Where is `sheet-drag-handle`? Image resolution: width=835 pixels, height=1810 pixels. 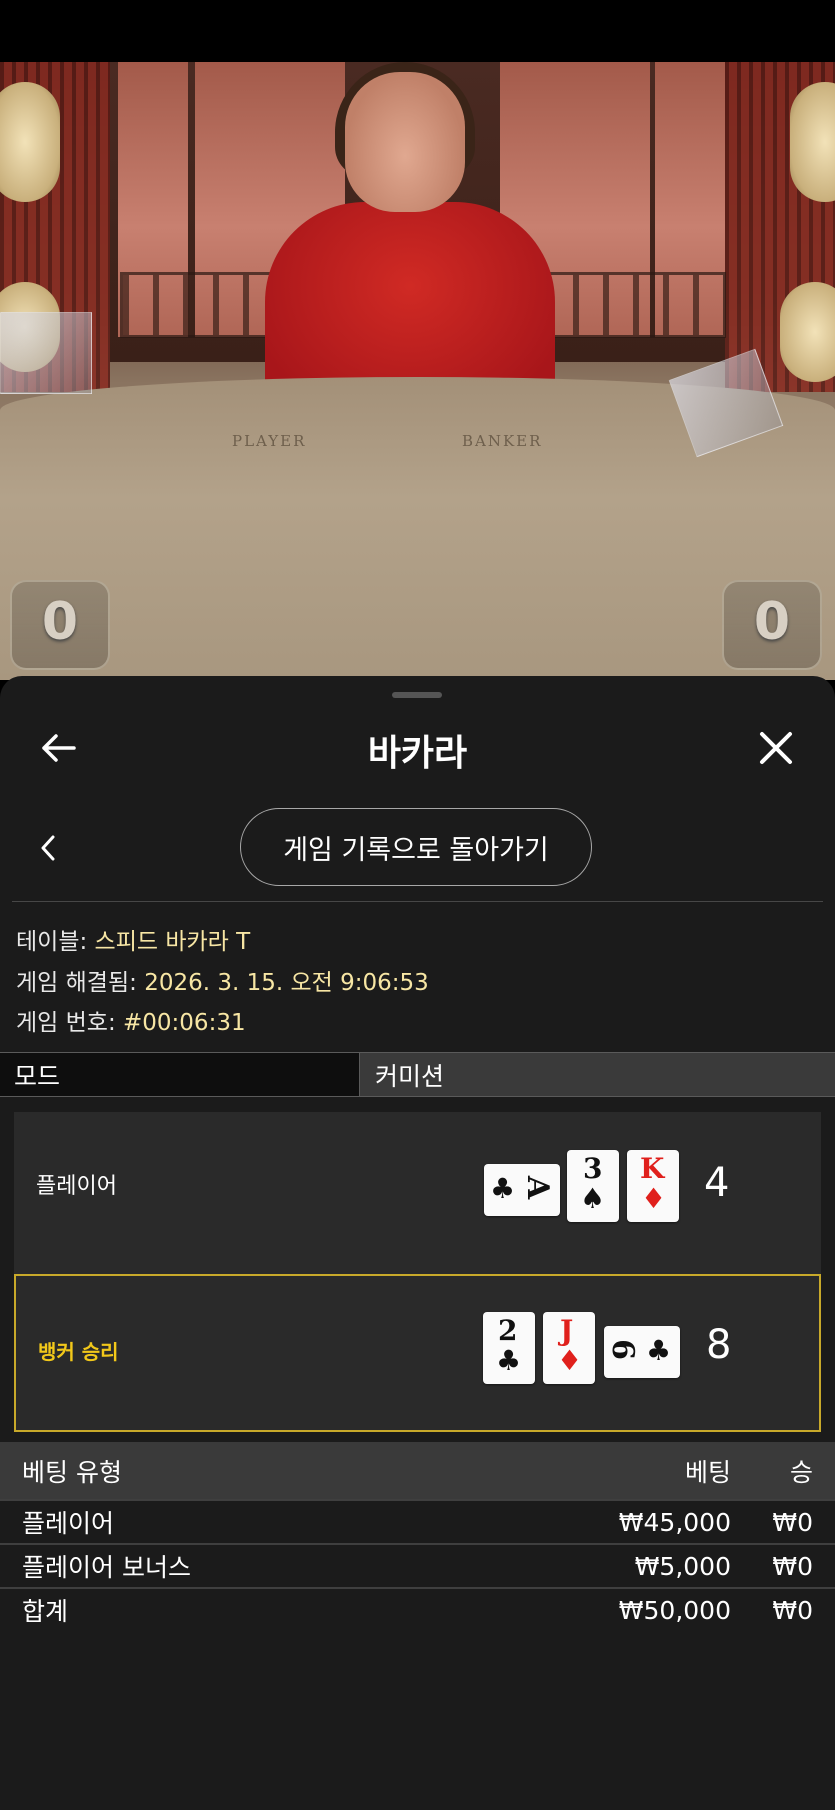
sheet-drag-handle is located at coordinates (417, 695).